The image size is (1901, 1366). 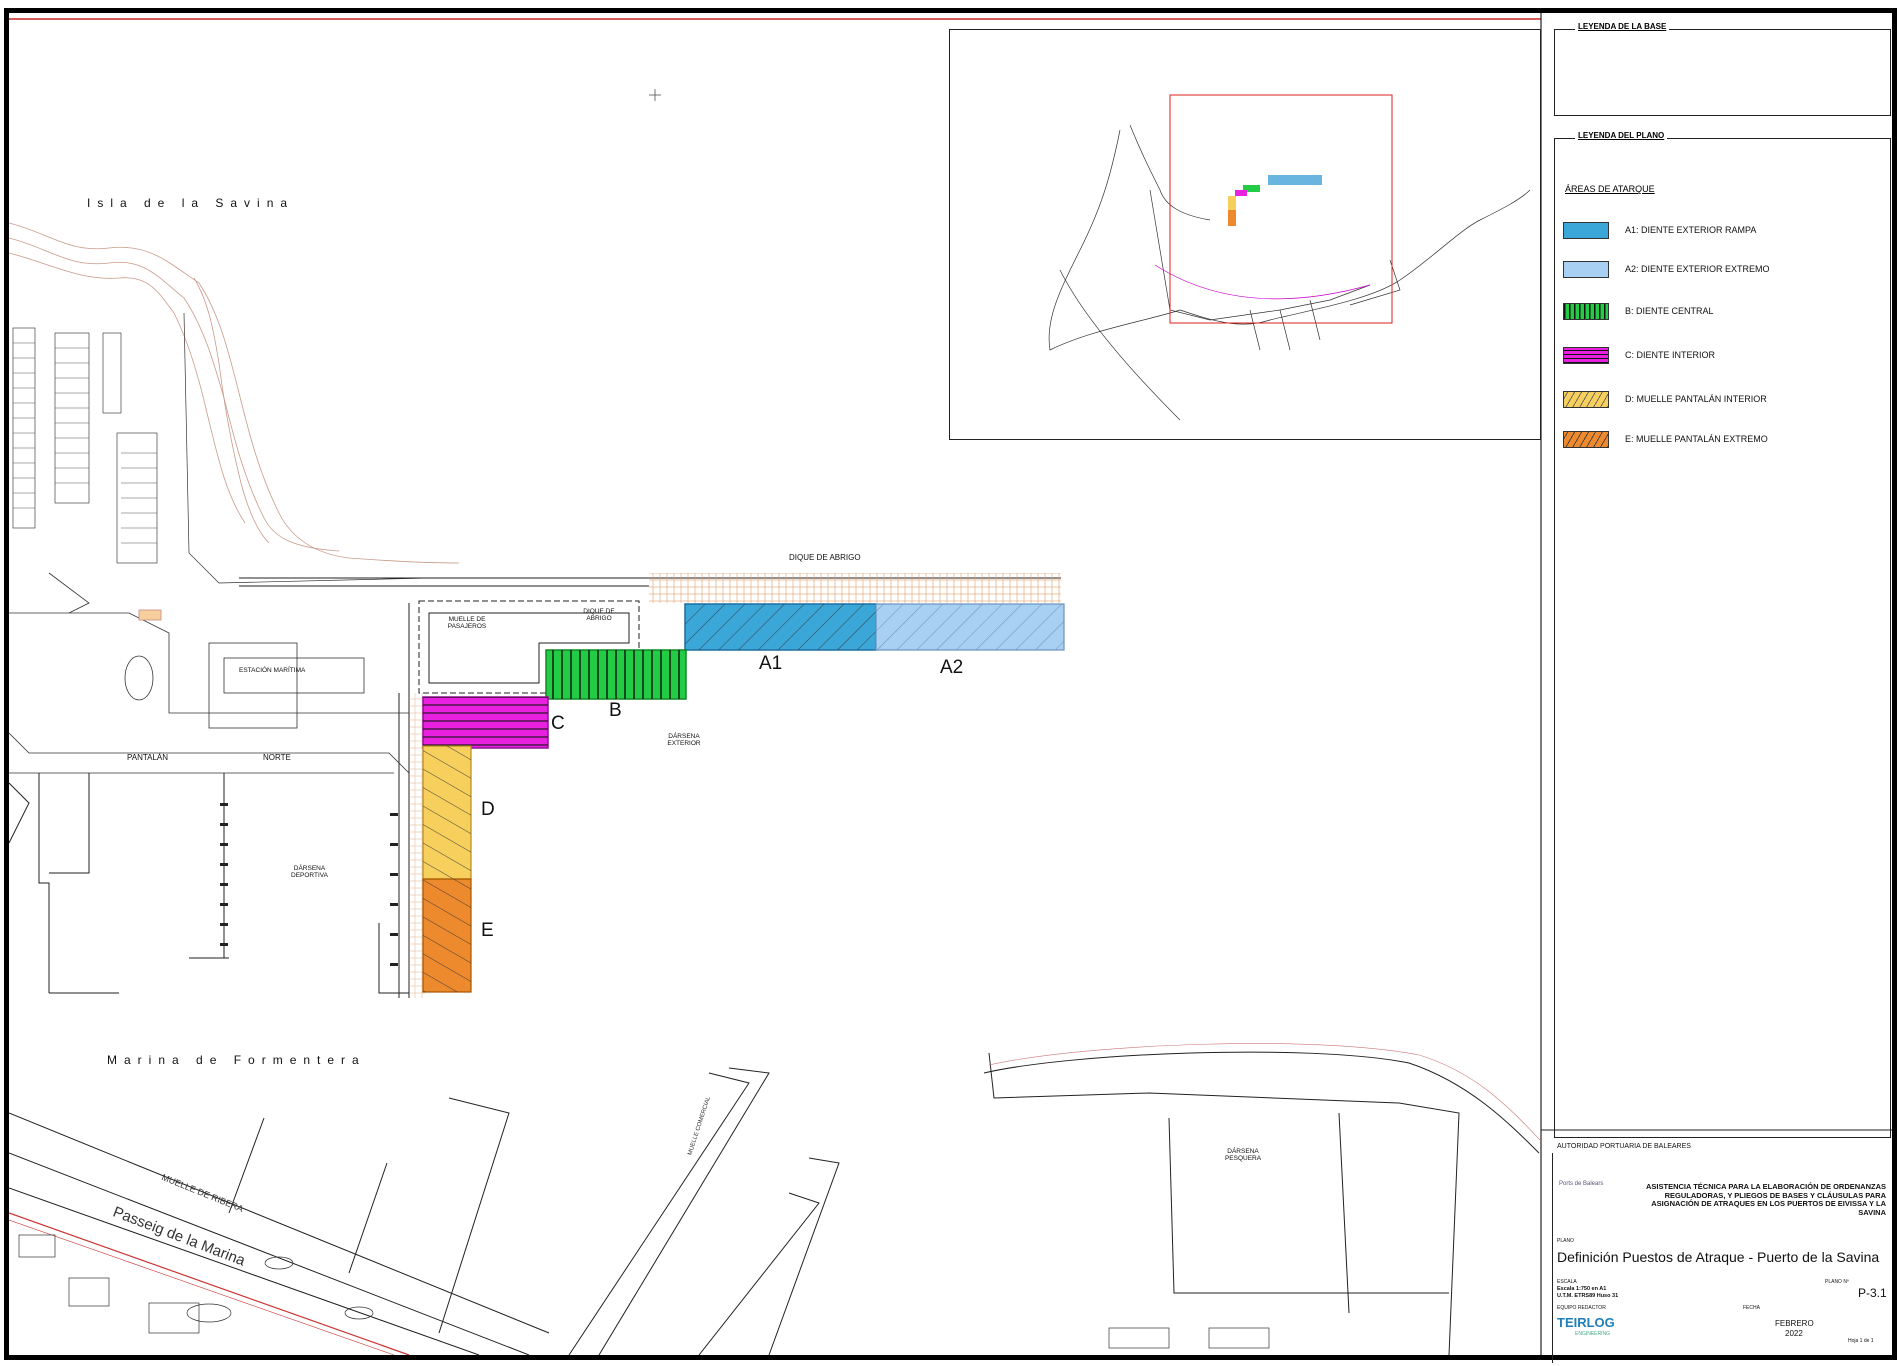 I want to click on darsena-deportiva-label: DÁRSENA DEPORTIVA, so click(x=309, y=872).